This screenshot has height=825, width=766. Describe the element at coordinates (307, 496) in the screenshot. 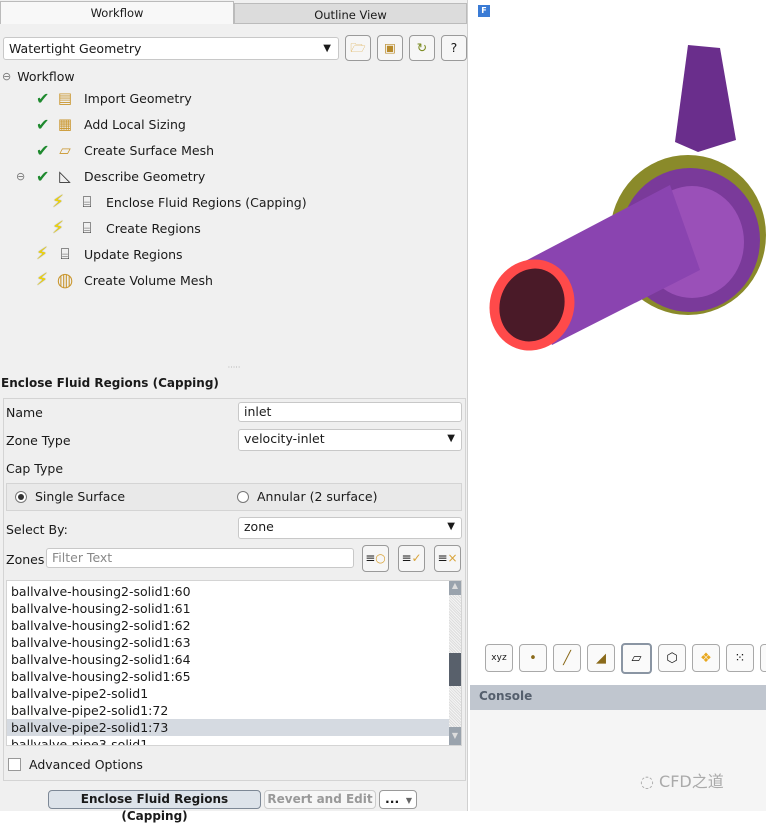

I see `radio-annular: Annular (2 surface)` at that location.